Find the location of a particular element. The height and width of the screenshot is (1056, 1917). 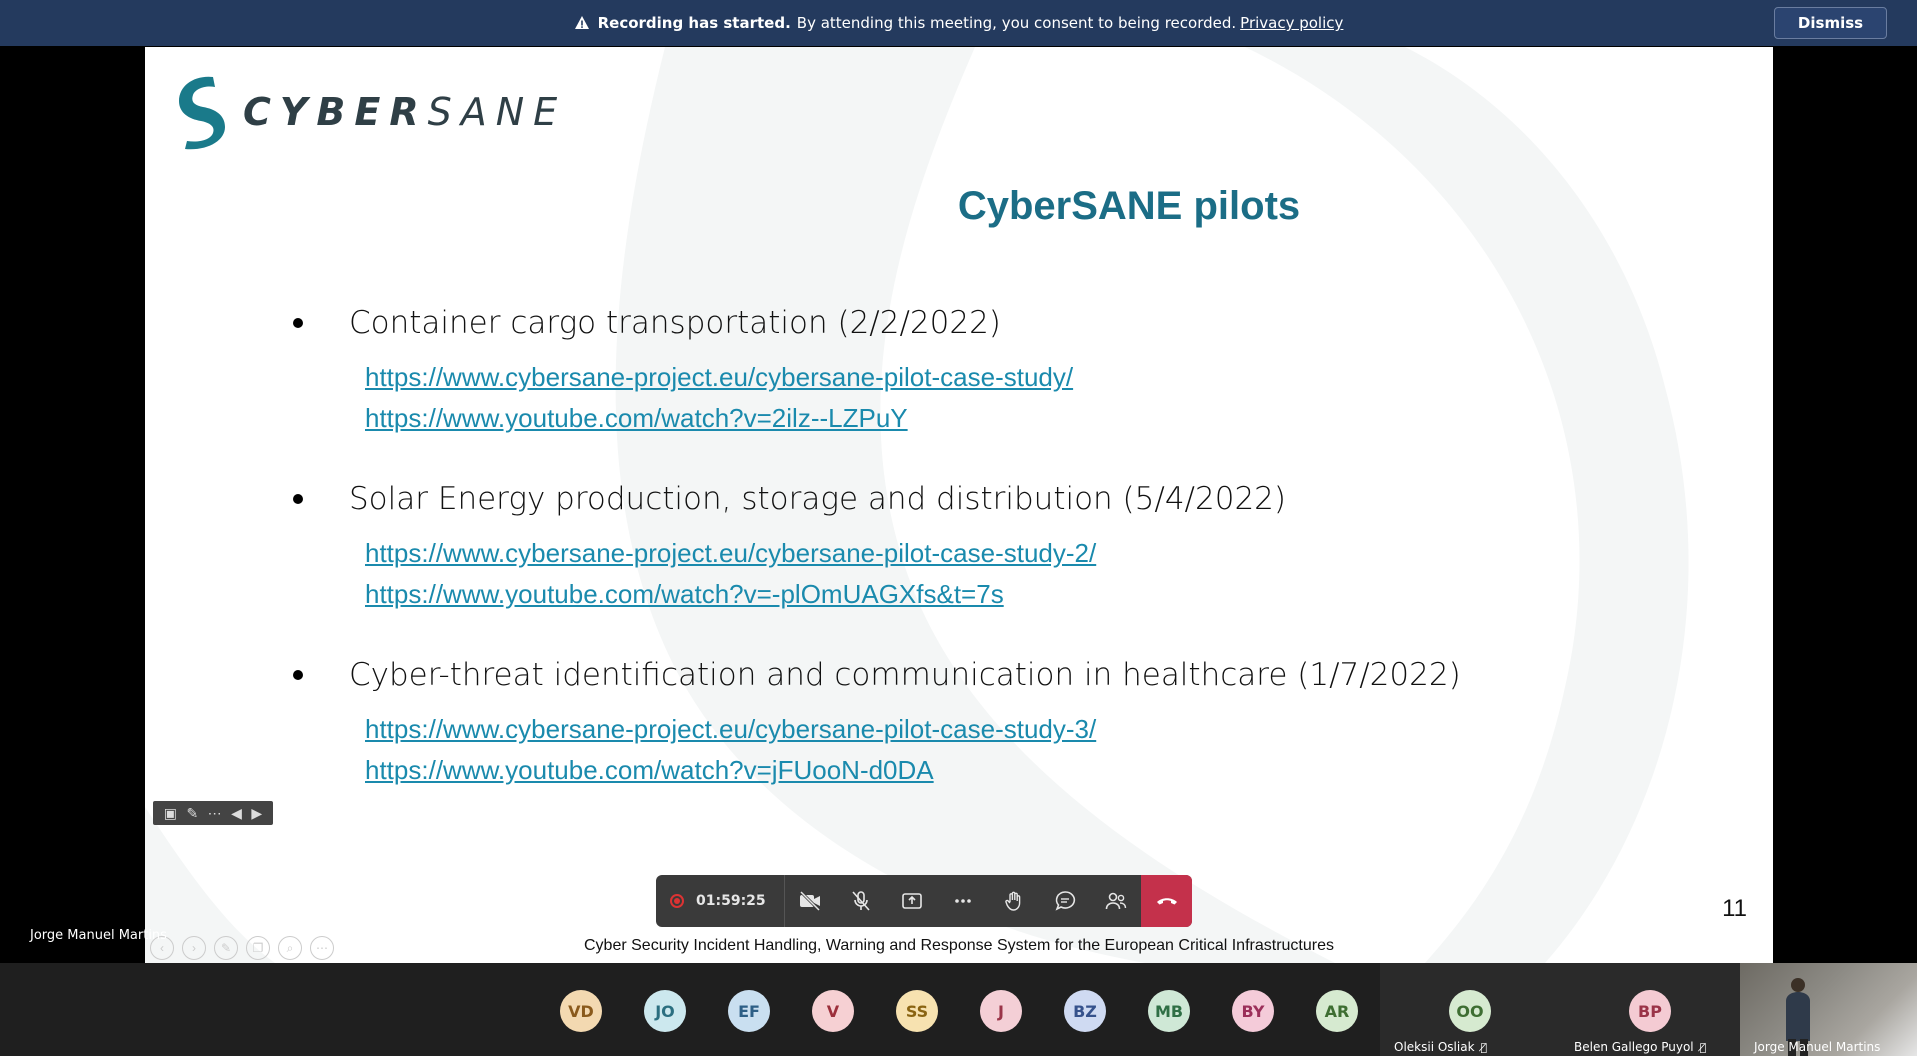

slide-menu-icon: ▣ is located at coordinates (170, 813).